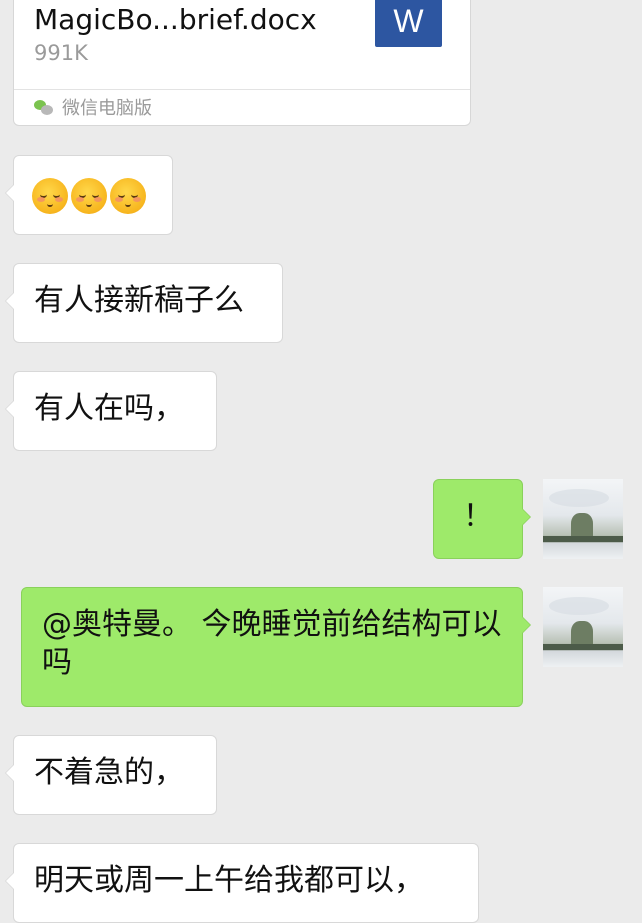  I want to click on file-size: 991K, so click(61, 53).